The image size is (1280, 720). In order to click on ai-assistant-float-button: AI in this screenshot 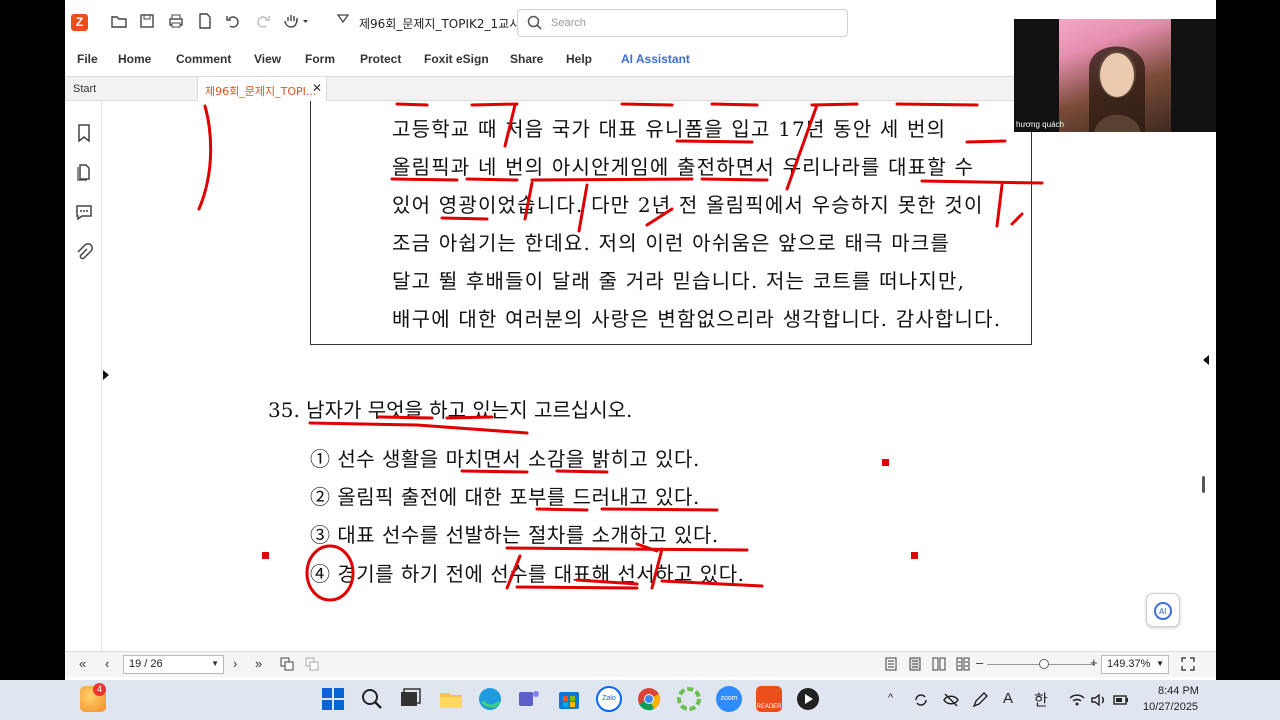, I will do `click(1163, 610)`.